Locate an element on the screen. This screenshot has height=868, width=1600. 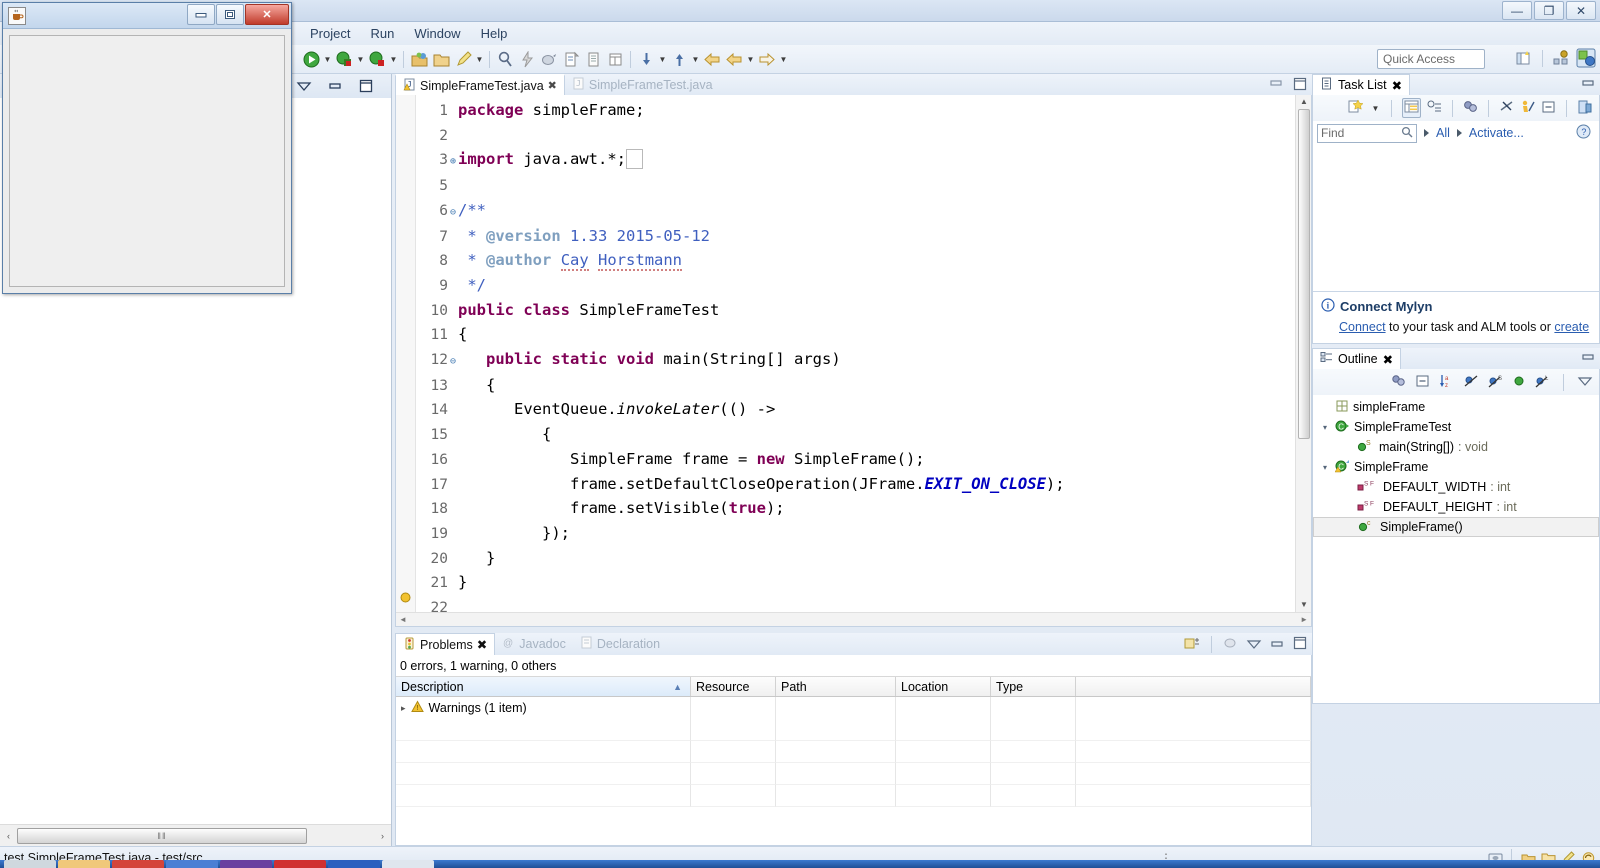
view-menu-icon is located at coordinates (1585, 108).